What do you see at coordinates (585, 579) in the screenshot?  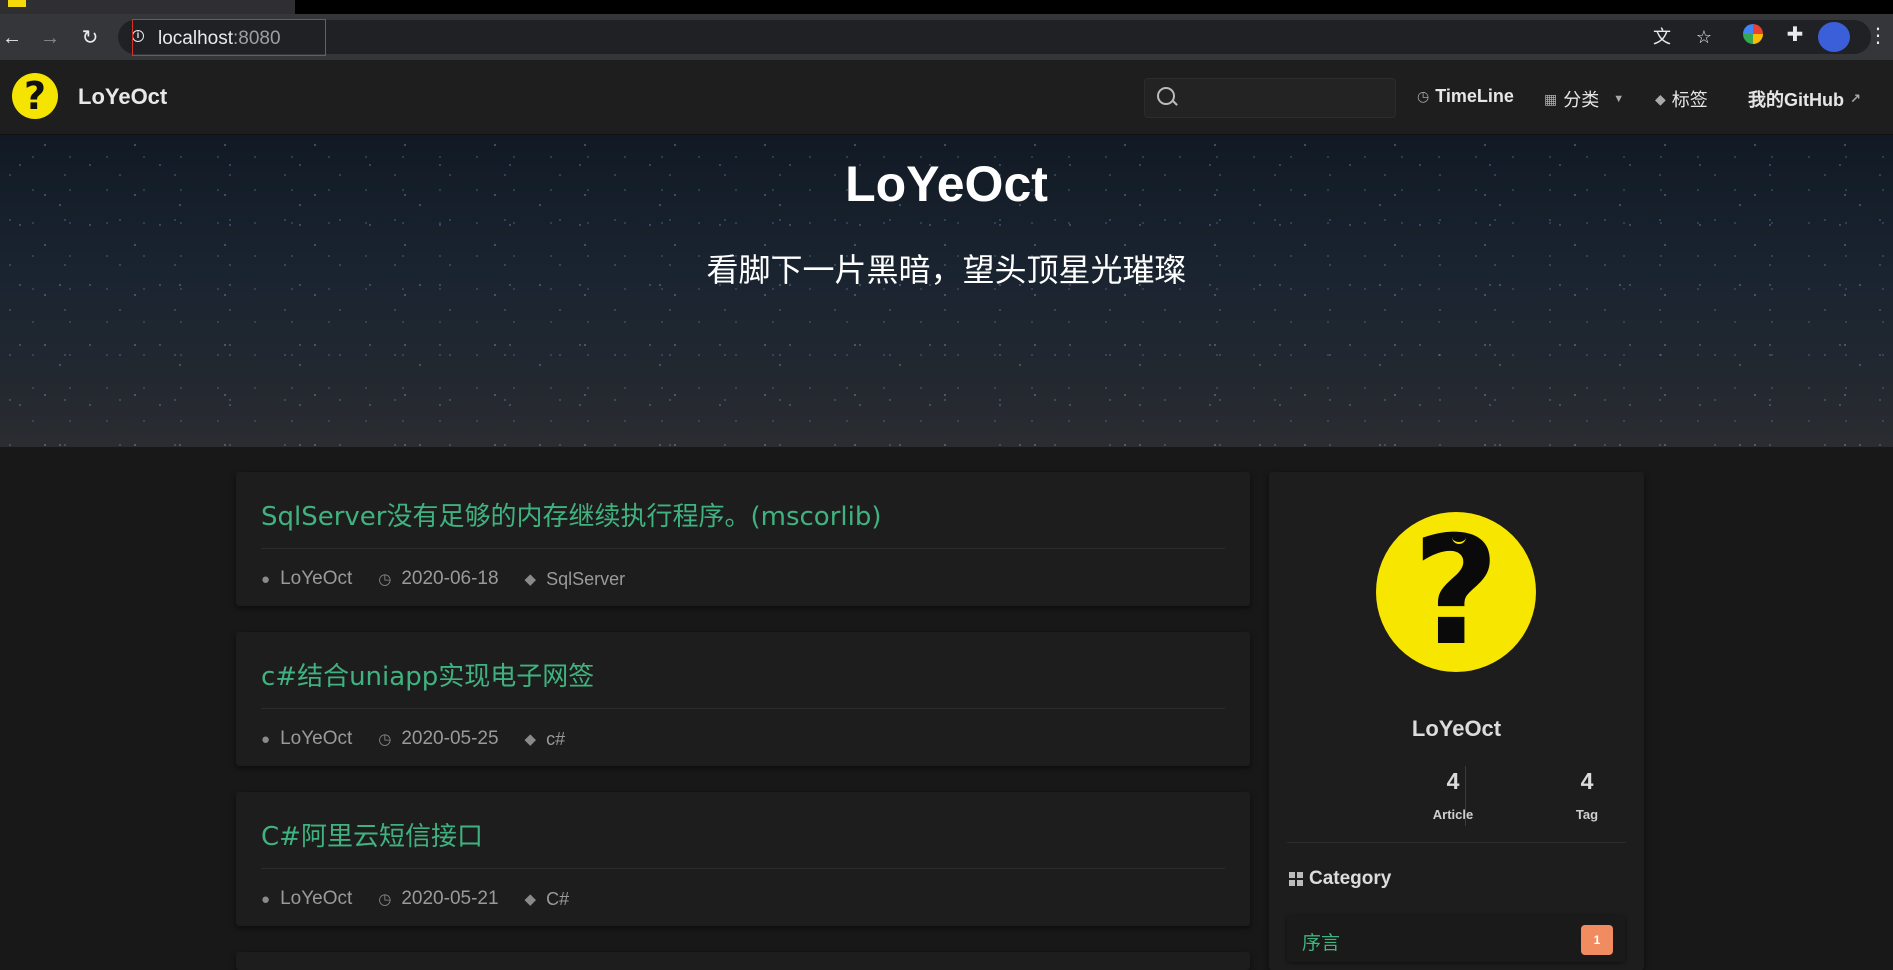 I see `post-tag: SqlServer` at bounding box center [585, 579].